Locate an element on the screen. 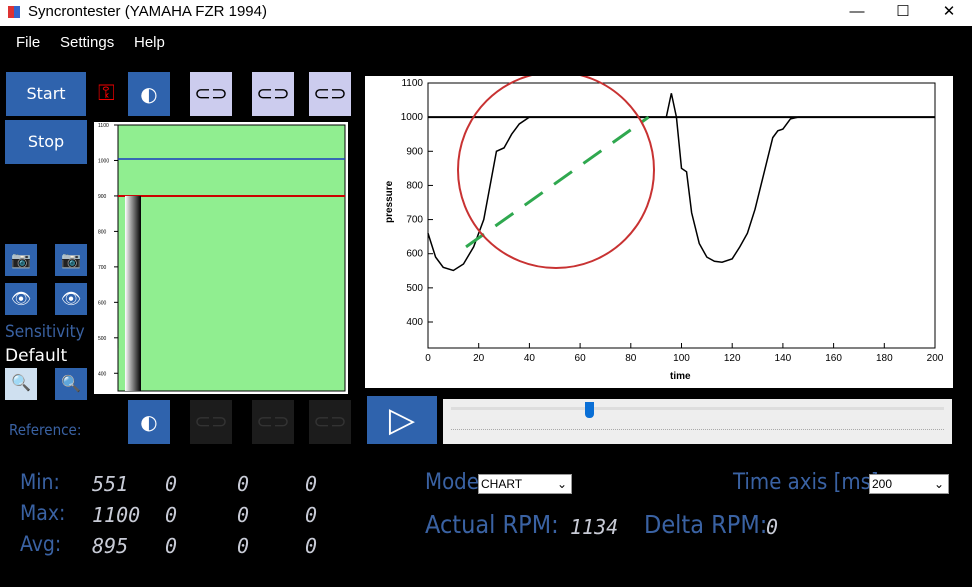 Image resolution: width=972 pixels, height=587 pixels. stat-value: 1100 is located at coordinates (116, 515).